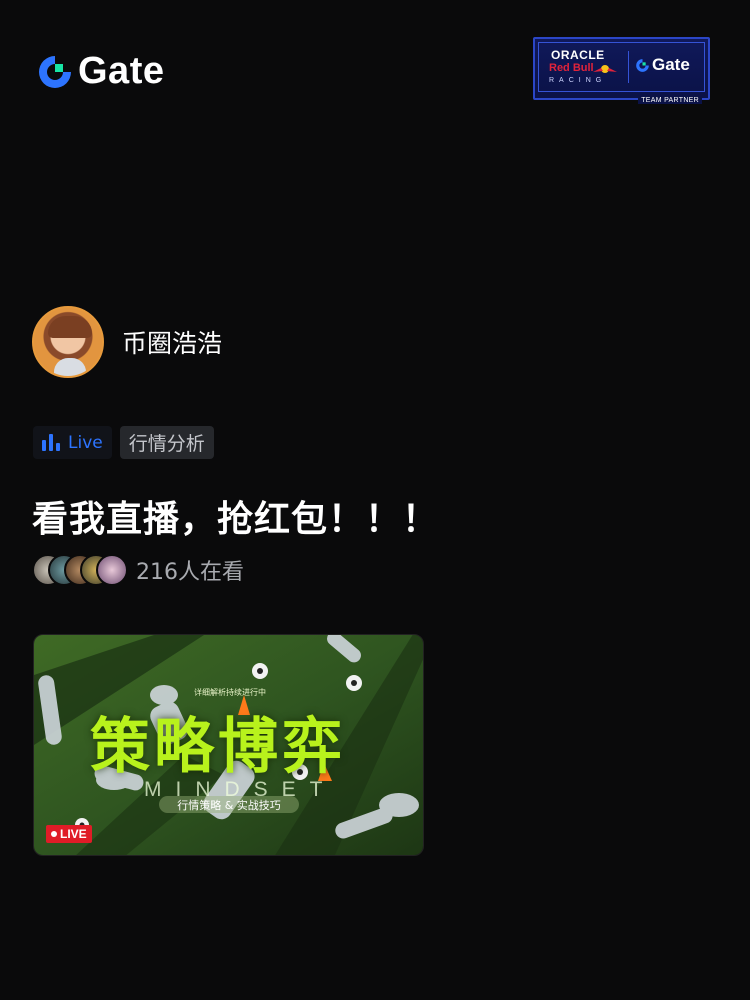 Image resolution: width=750 pixels, height=1000 pixels. What do you see at coordinates (85, 442) in the screenshot?
I see `live-tag-label: Live` at bounding box center [85, 442].